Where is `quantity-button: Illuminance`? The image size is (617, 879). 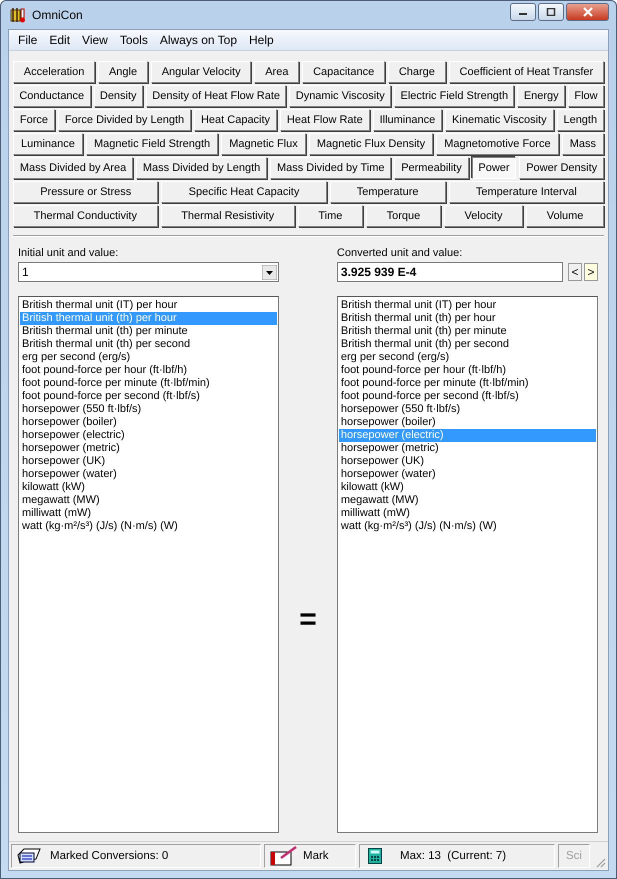
quantity-button: Illuminance is located at coordinates (407, 120).